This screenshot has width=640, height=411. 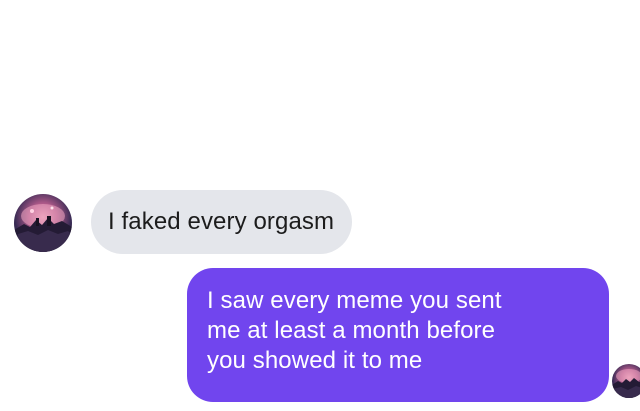 I want to click on read-receipt-avatar, so click(x=626, y=381).